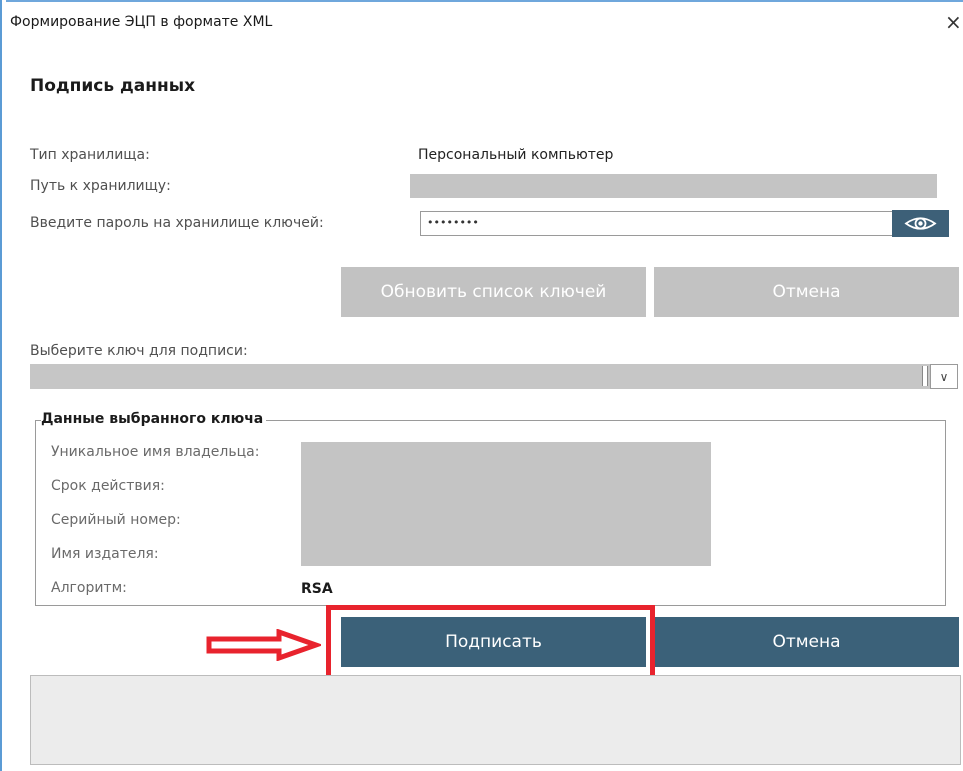 The height and width of the screenshot is (771, 963). What do you see at coordinates (90, 155) in the screenshot?
I see `storage-type-label: Тип хранилища:` at bounding box center [90, 155].